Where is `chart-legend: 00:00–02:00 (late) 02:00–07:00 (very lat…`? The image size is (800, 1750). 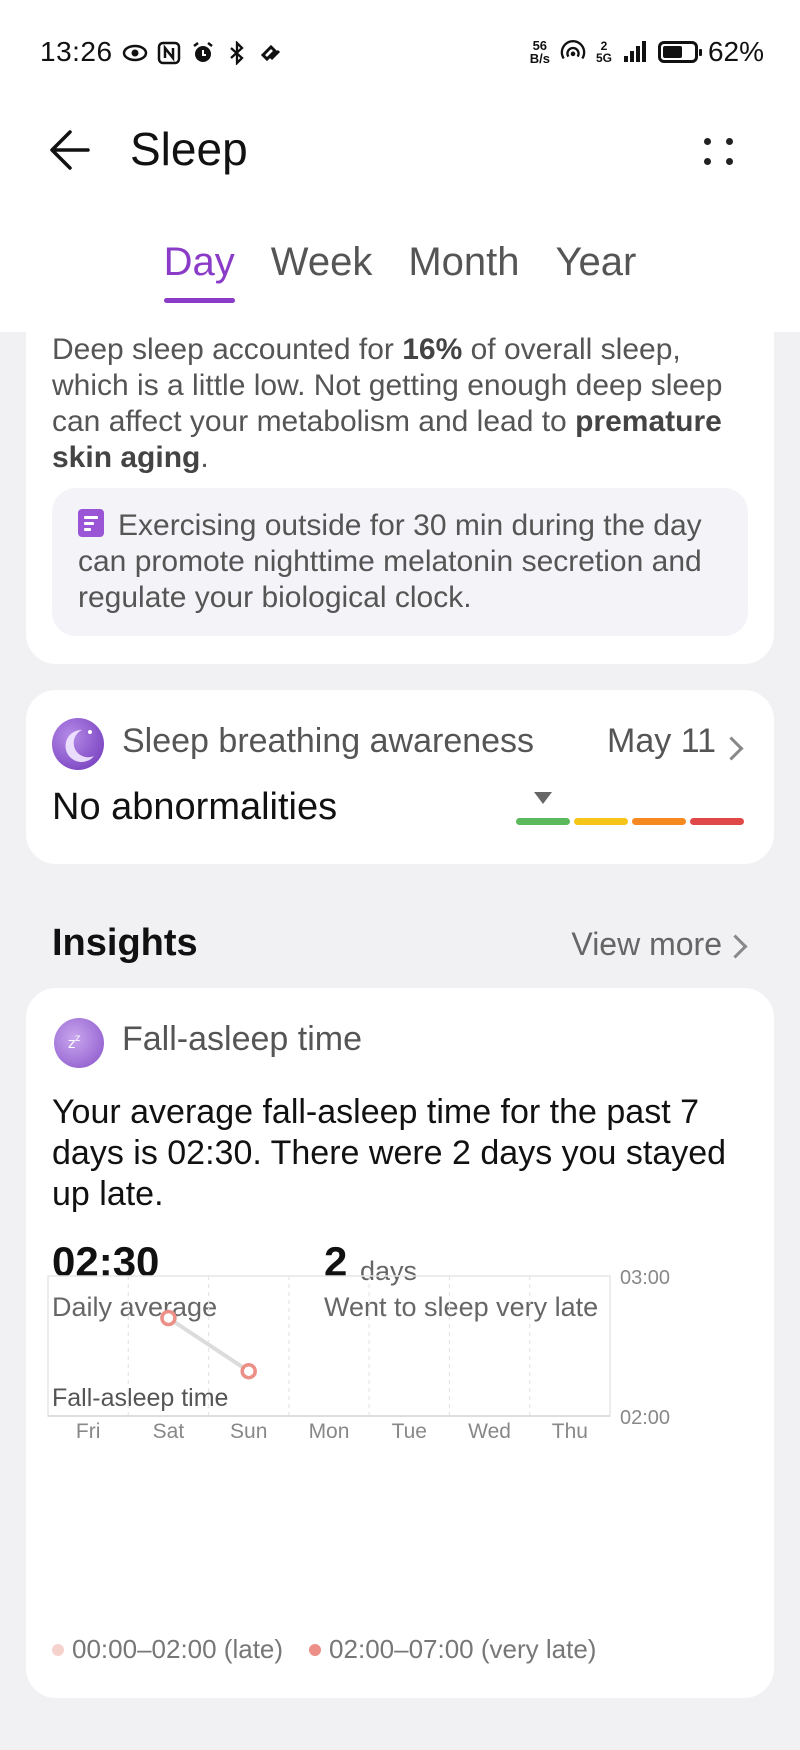 chart-legend: 00:00–02:00 (late) 02:00–07:00 (very lat… is located at coordinates (324, 1649).